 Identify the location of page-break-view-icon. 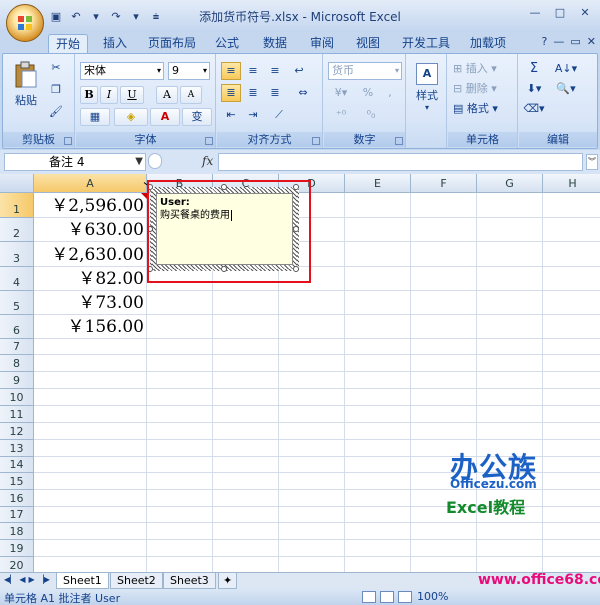
(405, 597).